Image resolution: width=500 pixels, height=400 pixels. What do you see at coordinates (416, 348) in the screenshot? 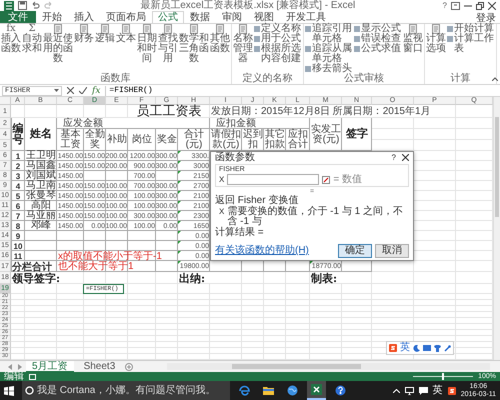
I see `moon-icon` at bounding box center [416, 348].